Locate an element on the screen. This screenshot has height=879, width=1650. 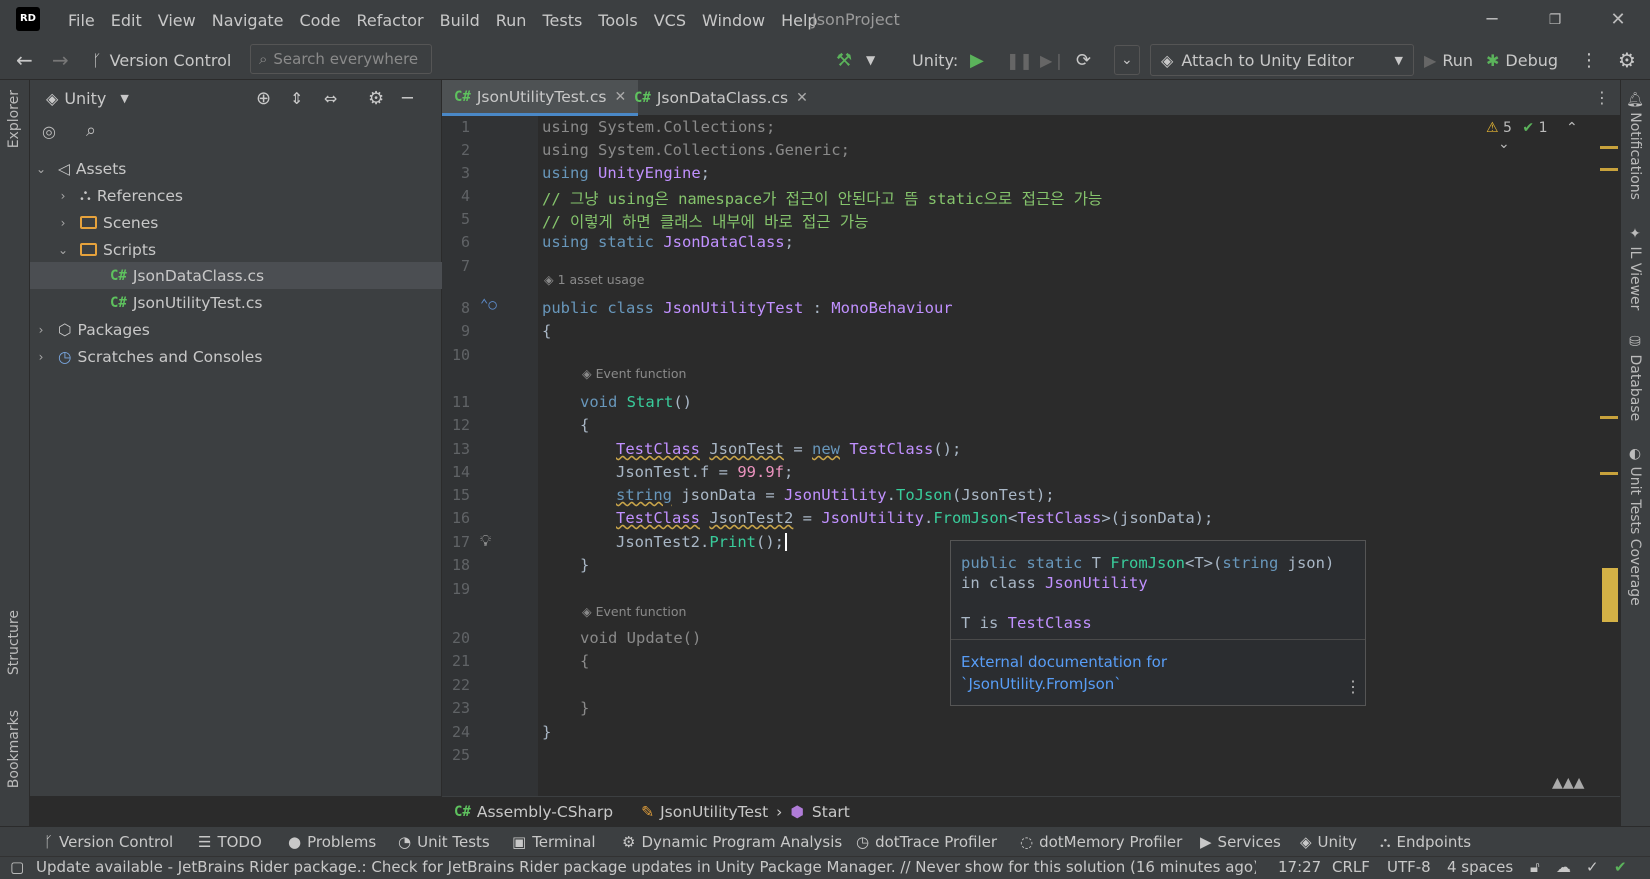
collapse-all-icon: ⇔ is located at coordinates (330, 98).